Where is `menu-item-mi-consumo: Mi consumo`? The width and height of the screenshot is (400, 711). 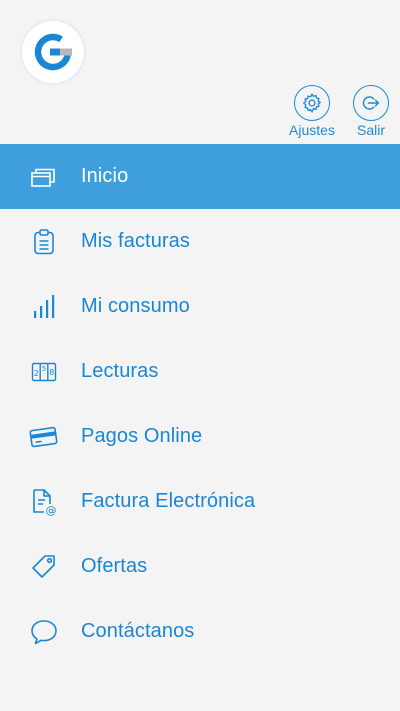
menu-item-mi-consumo: Mi consumo is located at coordinates (200, 306).